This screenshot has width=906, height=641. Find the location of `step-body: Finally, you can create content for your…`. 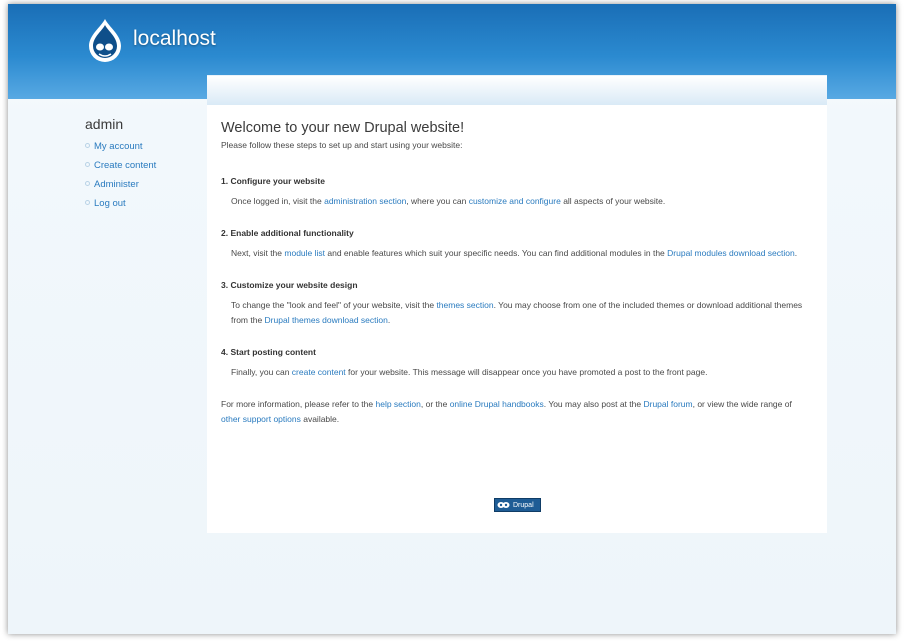

step-body: Finally, you can create content for your… is located at coordinates (469, 372).